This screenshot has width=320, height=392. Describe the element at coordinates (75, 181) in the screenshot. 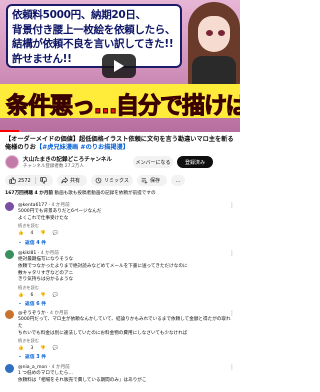

I see `share-label: 共有` at that location.